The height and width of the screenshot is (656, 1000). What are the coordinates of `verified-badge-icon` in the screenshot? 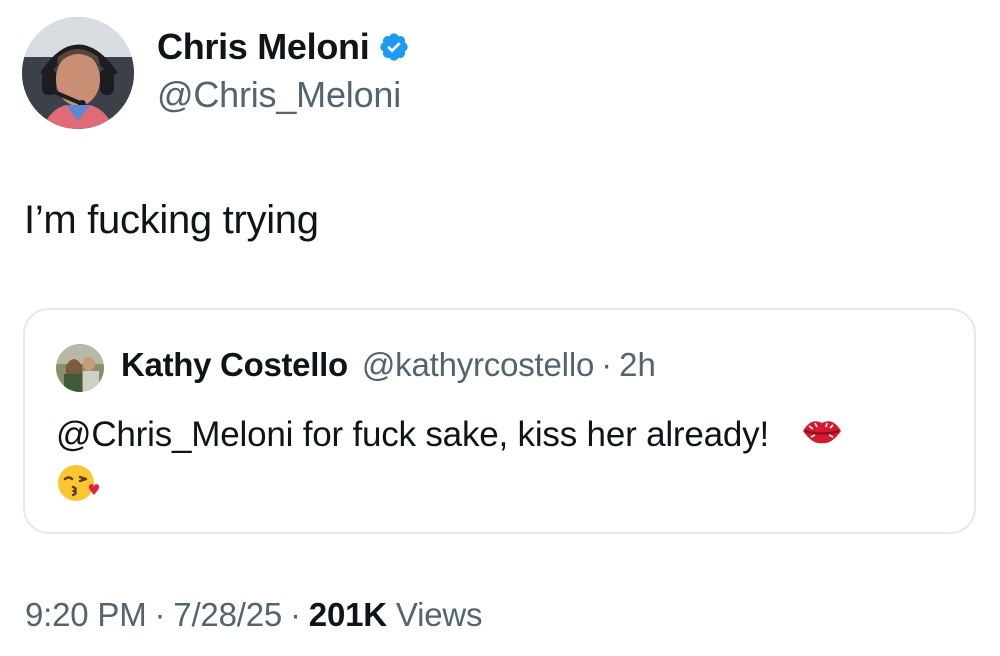 It's located at (394, 47).